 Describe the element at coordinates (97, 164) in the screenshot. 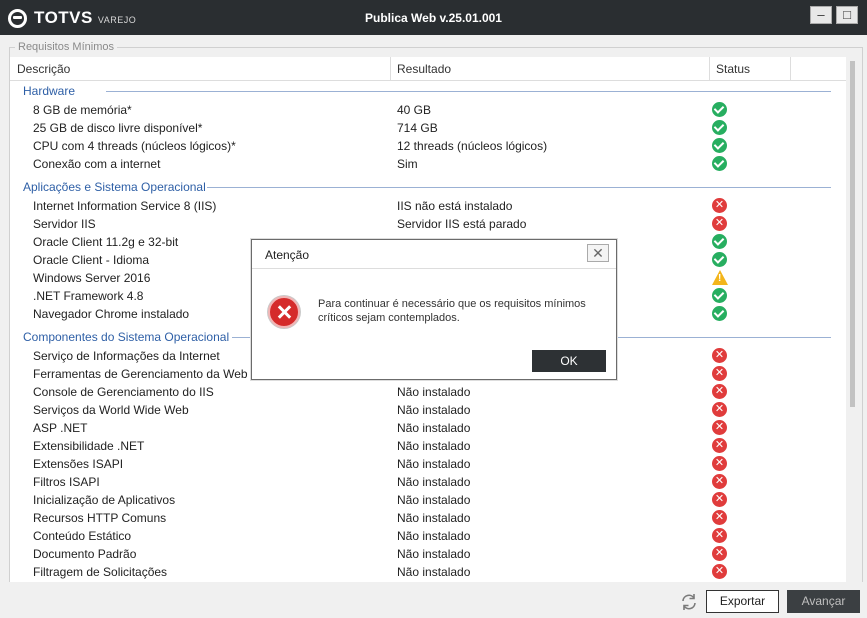

I see `row-description: Conexão com a internet` at that location.